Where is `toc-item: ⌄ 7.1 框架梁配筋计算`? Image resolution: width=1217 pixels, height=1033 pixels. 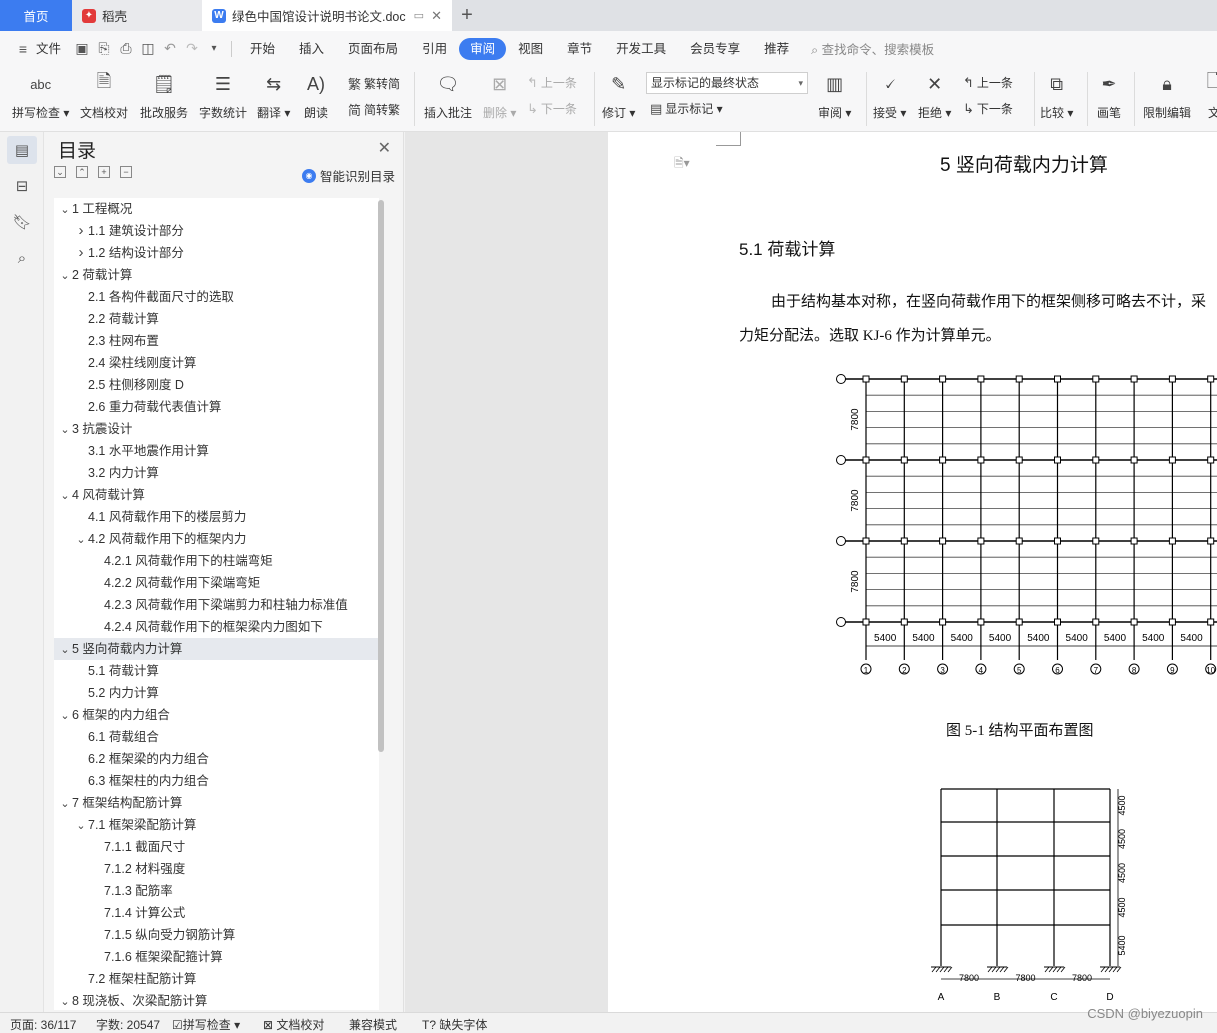 toc-item: ⌄ 7.1 框架梁配筋计算 is located at coordinates (216, 825).